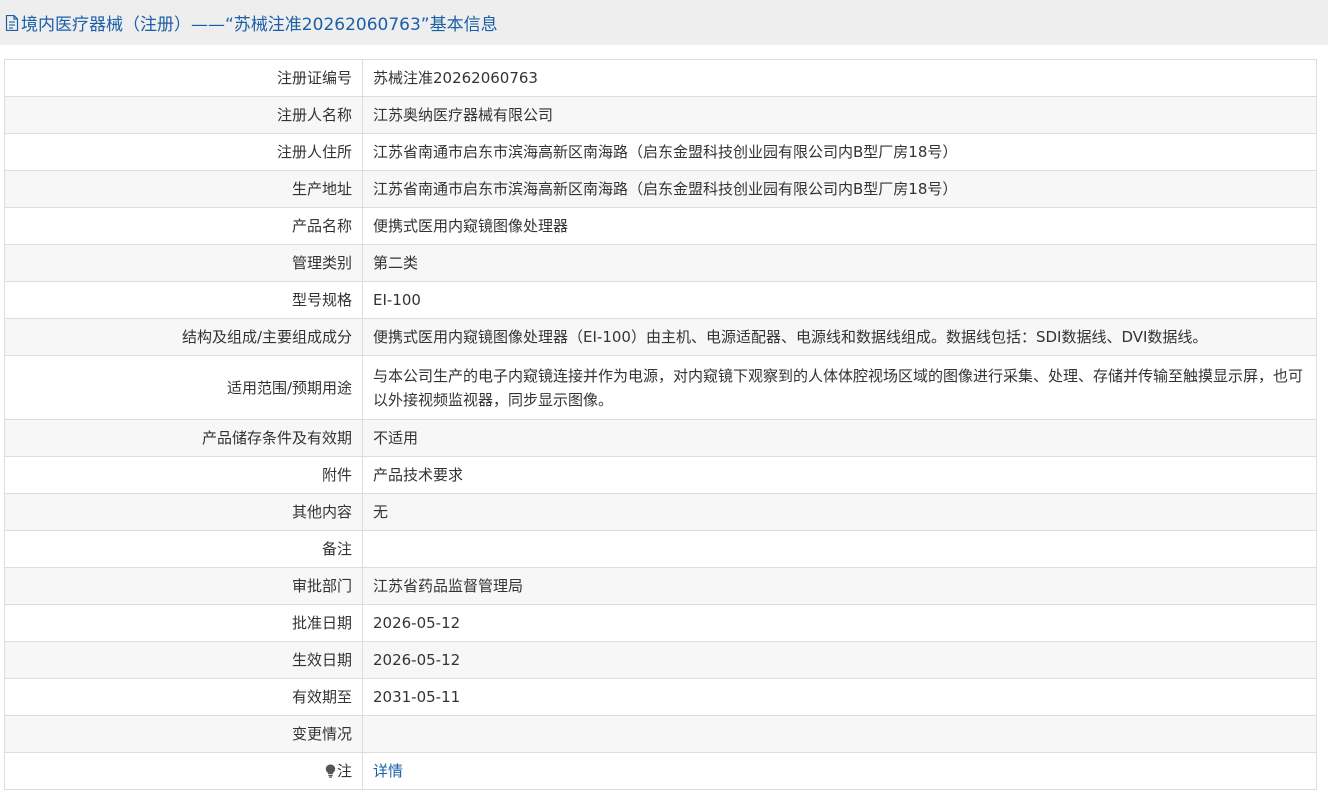 This screenshot has height=810, width=1328. What do you see at coordinates (183, 263) in the screenshot?
I see `row-label: 管理类别` at bounding box center [183, 263].